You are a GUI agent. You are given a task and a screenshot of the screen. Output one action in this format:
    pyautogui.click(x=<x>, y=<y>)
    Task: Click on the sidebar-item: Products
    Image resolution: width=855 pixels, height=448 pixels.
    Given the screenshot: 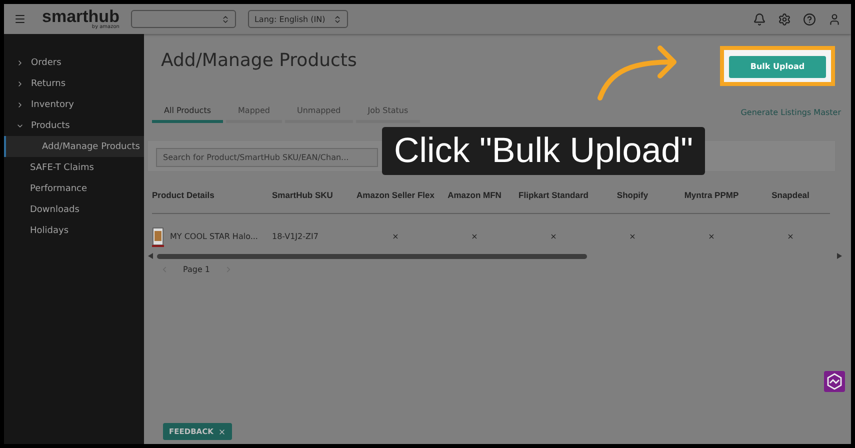 What is the action you would take?
    pyautogui.click(x=74, y=125)
    